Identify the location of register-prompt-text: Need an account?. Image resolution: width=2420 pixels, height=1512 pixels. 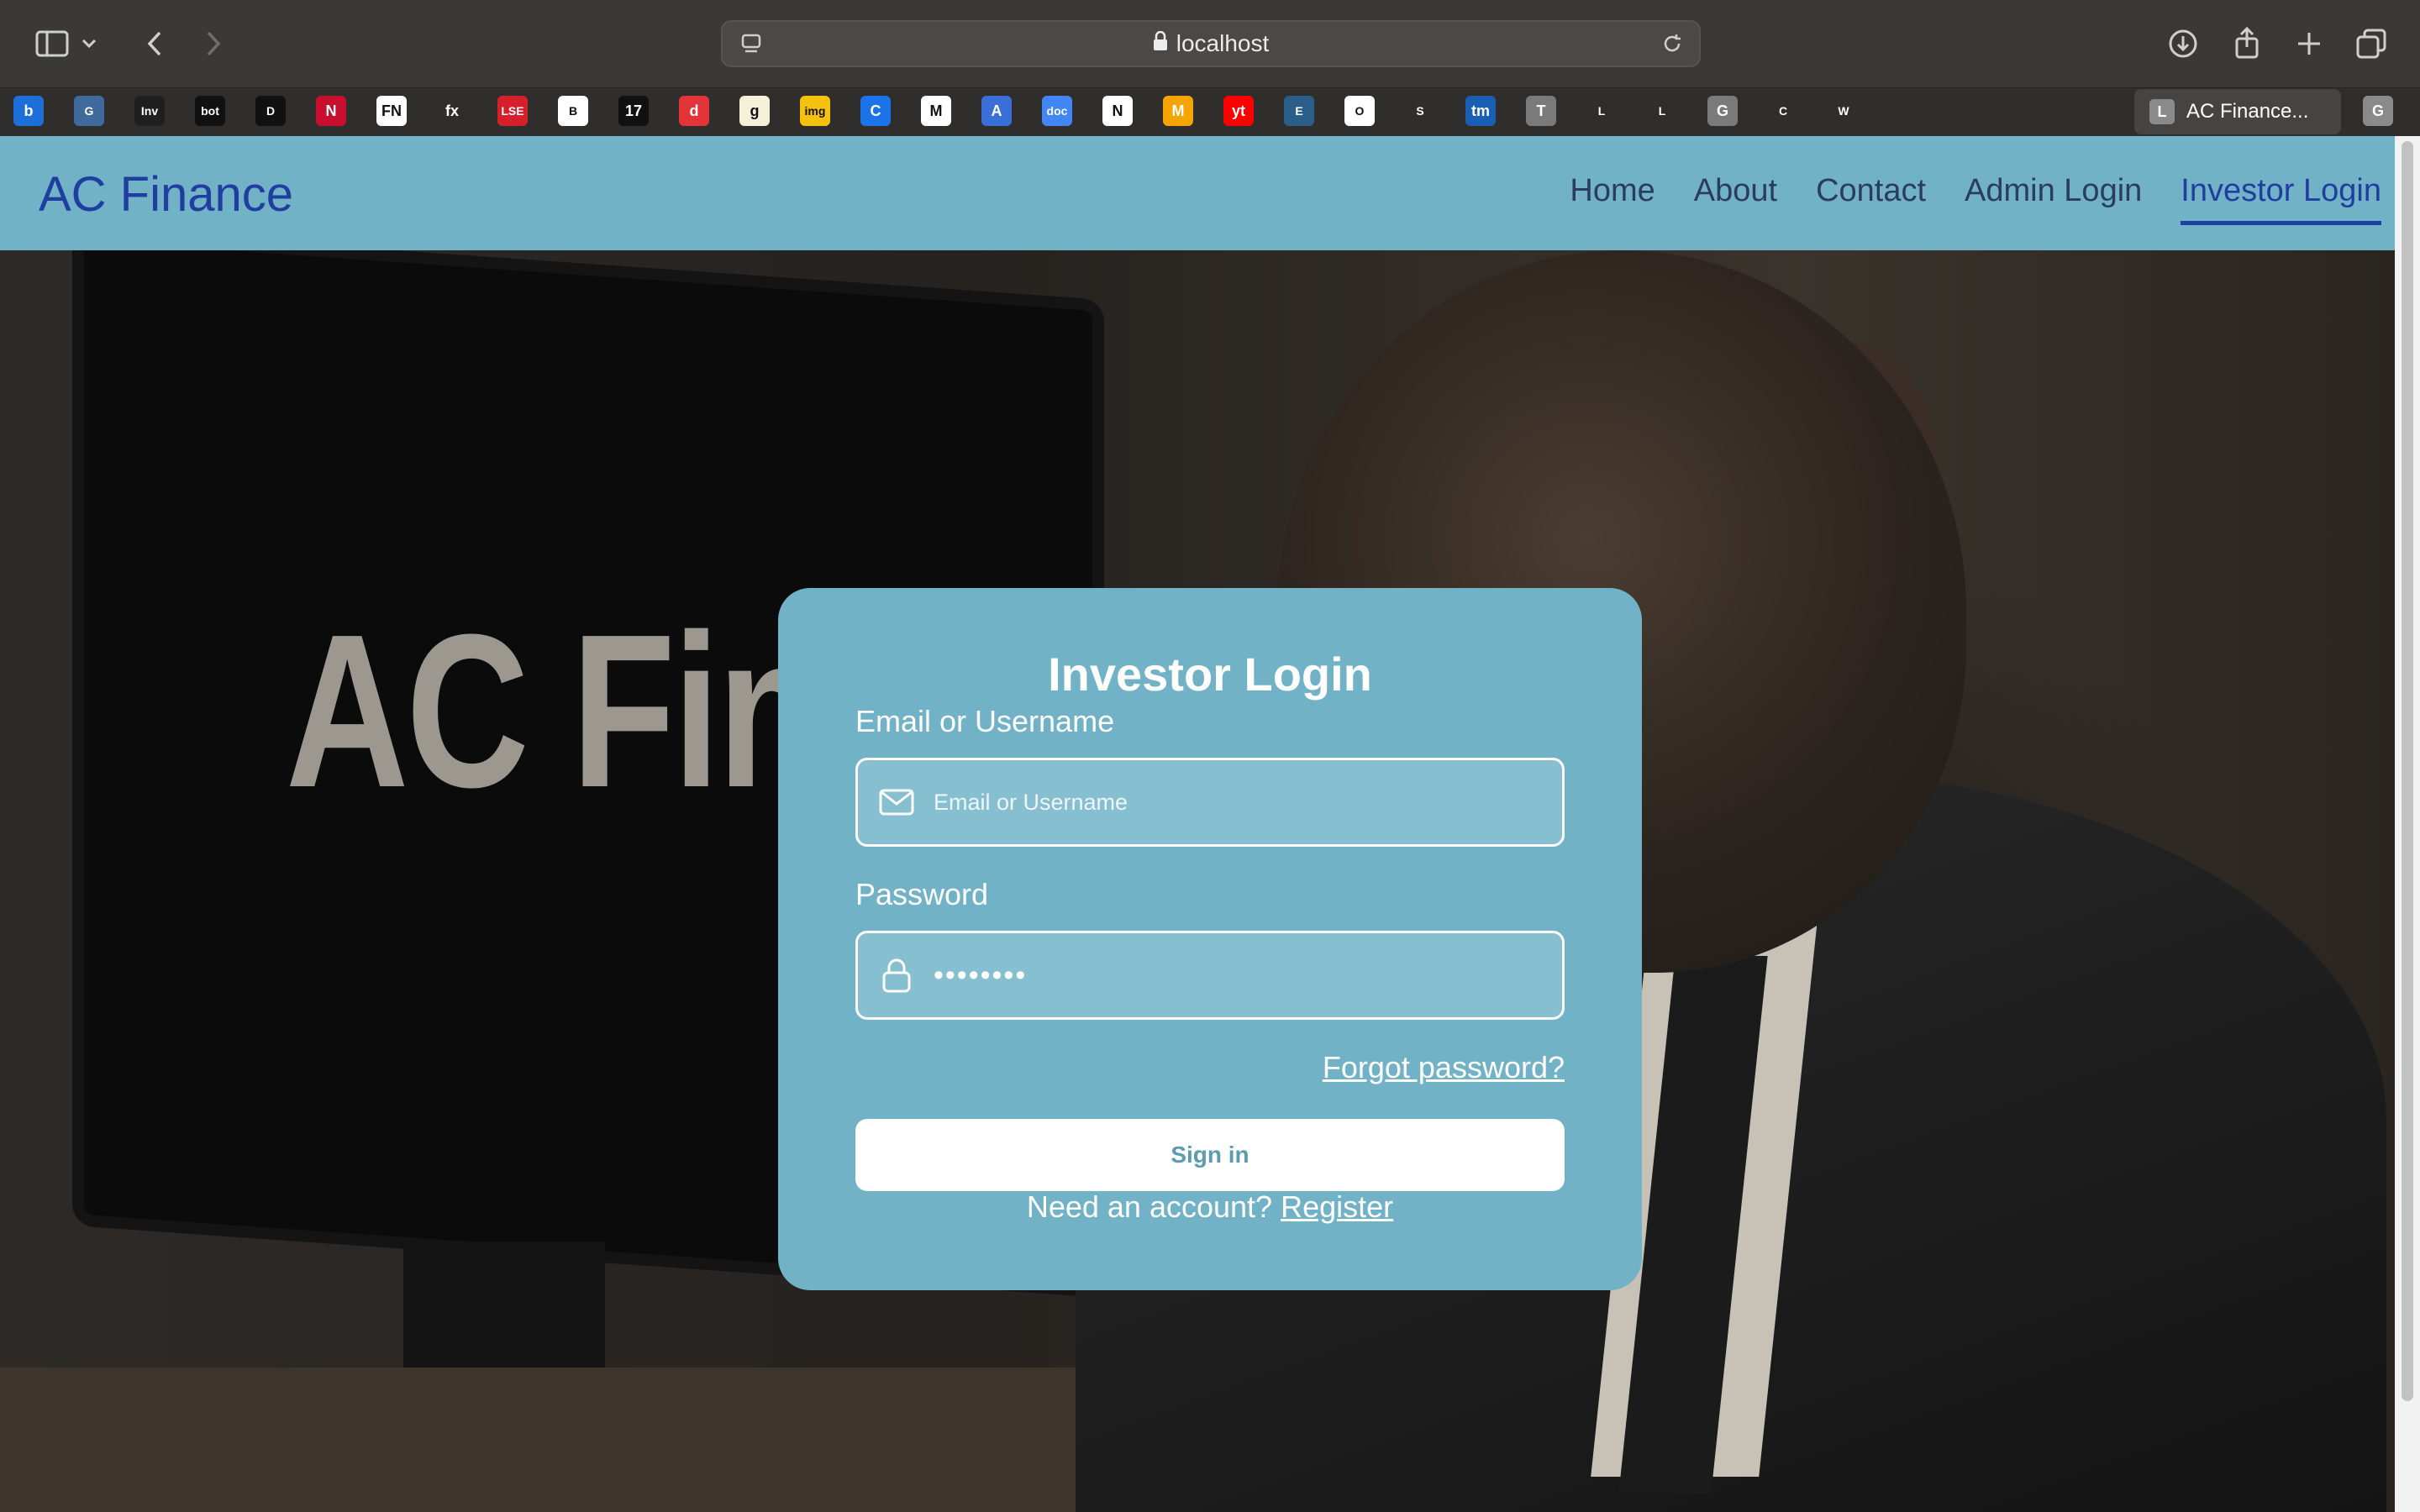
(1149, 1206).